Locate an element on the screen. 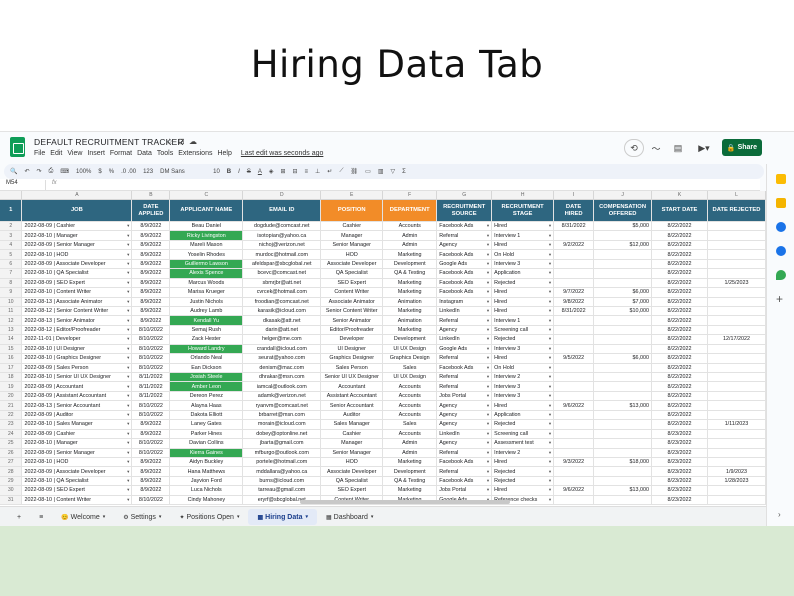 This screenshot has height=596, width=794. row-number: 4 is located at coordinates (11, 245).